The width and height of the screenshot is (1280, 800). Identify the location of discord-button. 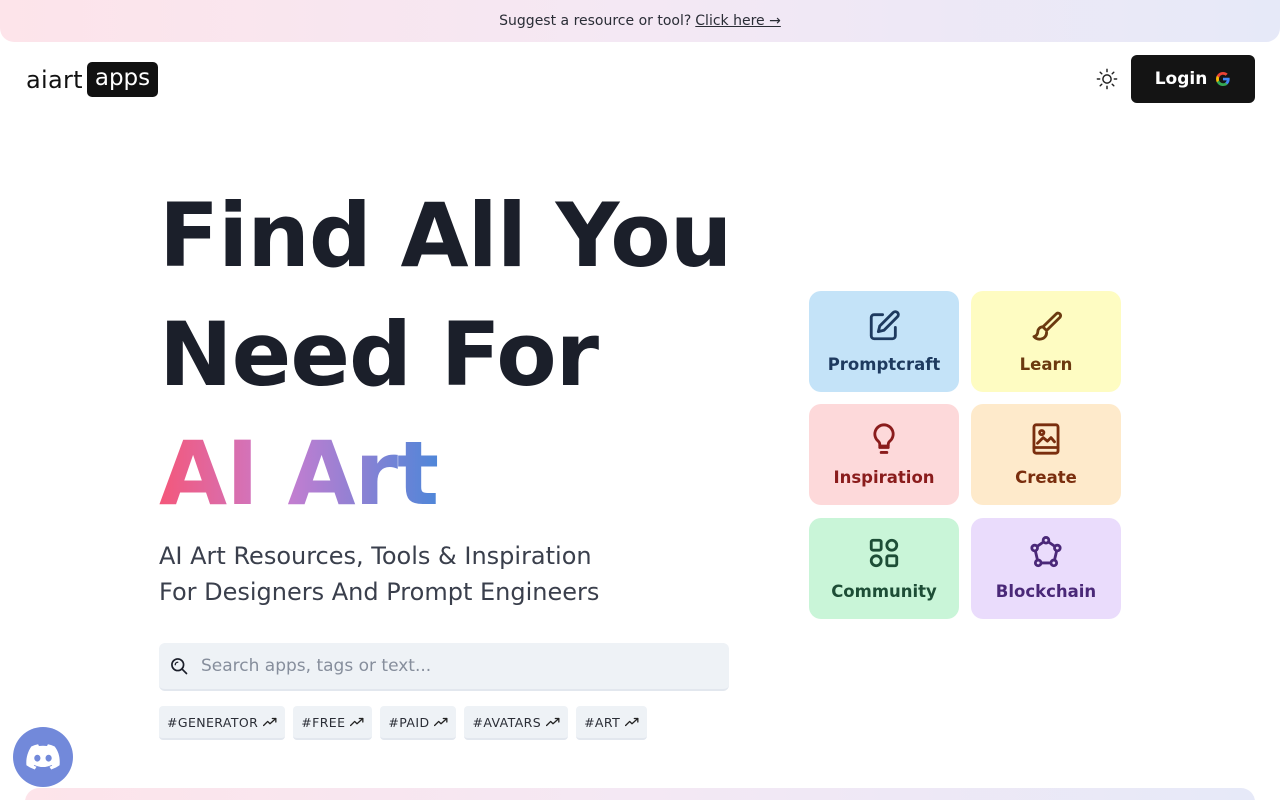
(43, 757).